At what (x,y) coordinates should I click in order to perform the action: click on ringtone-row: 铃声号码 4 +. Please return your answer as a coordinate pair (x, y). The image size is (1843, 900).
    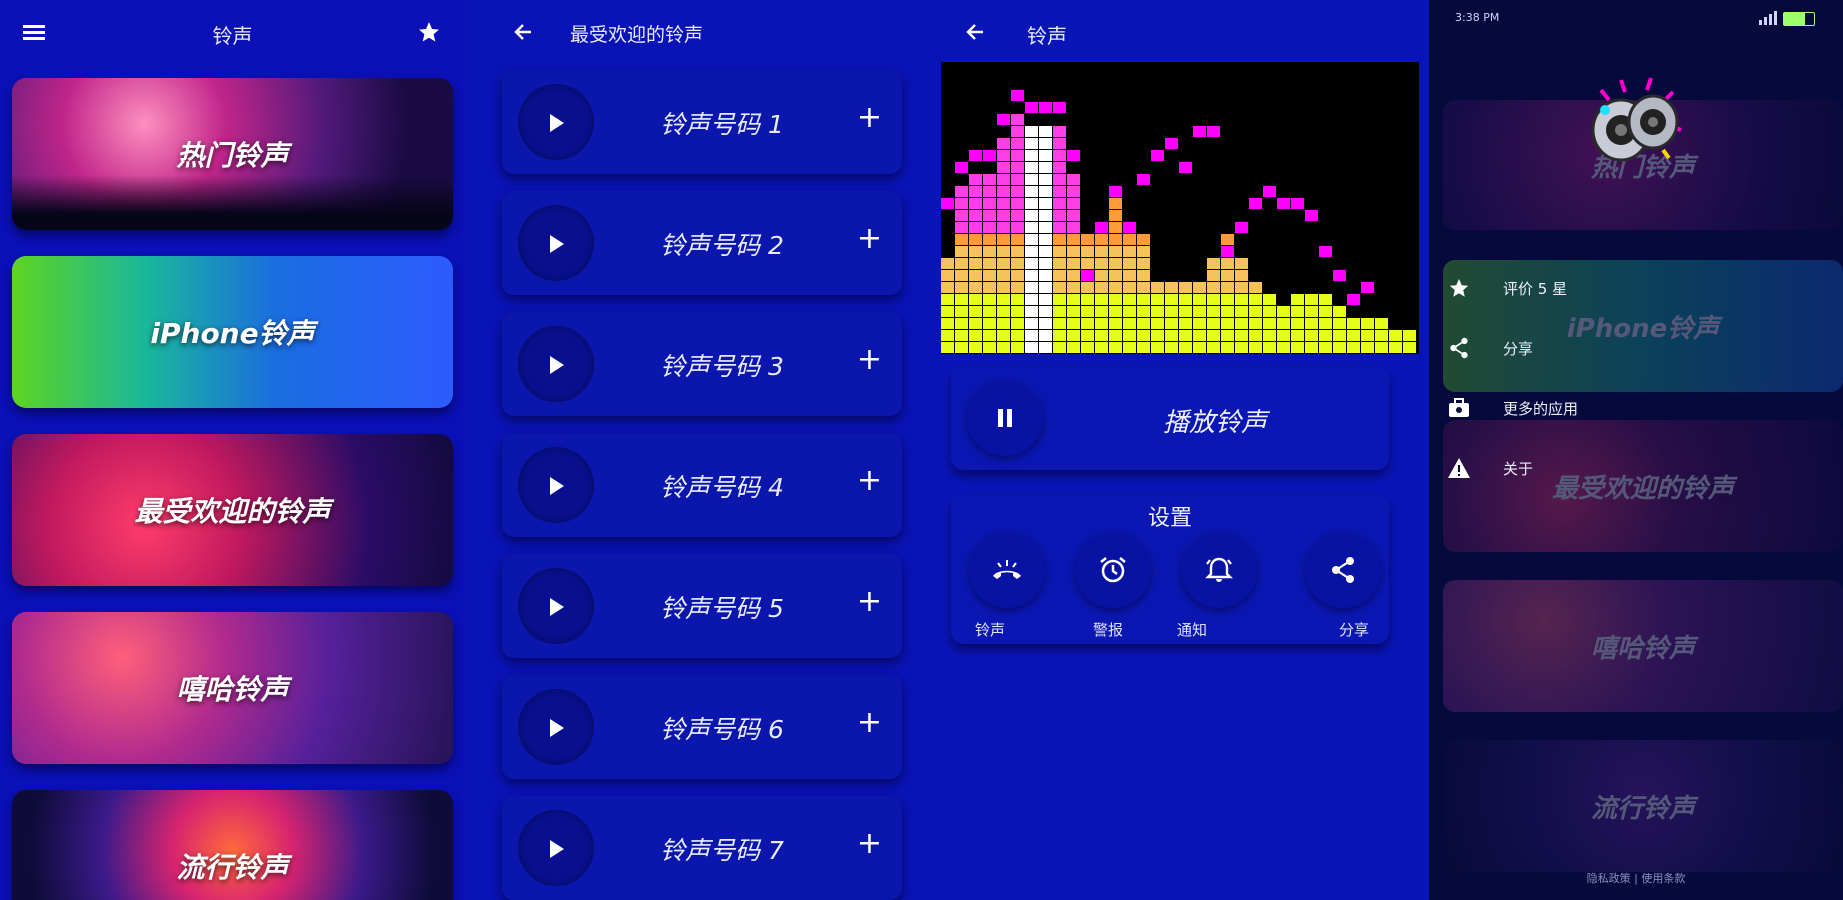
    Looking at the image, I should click on (702, 485).